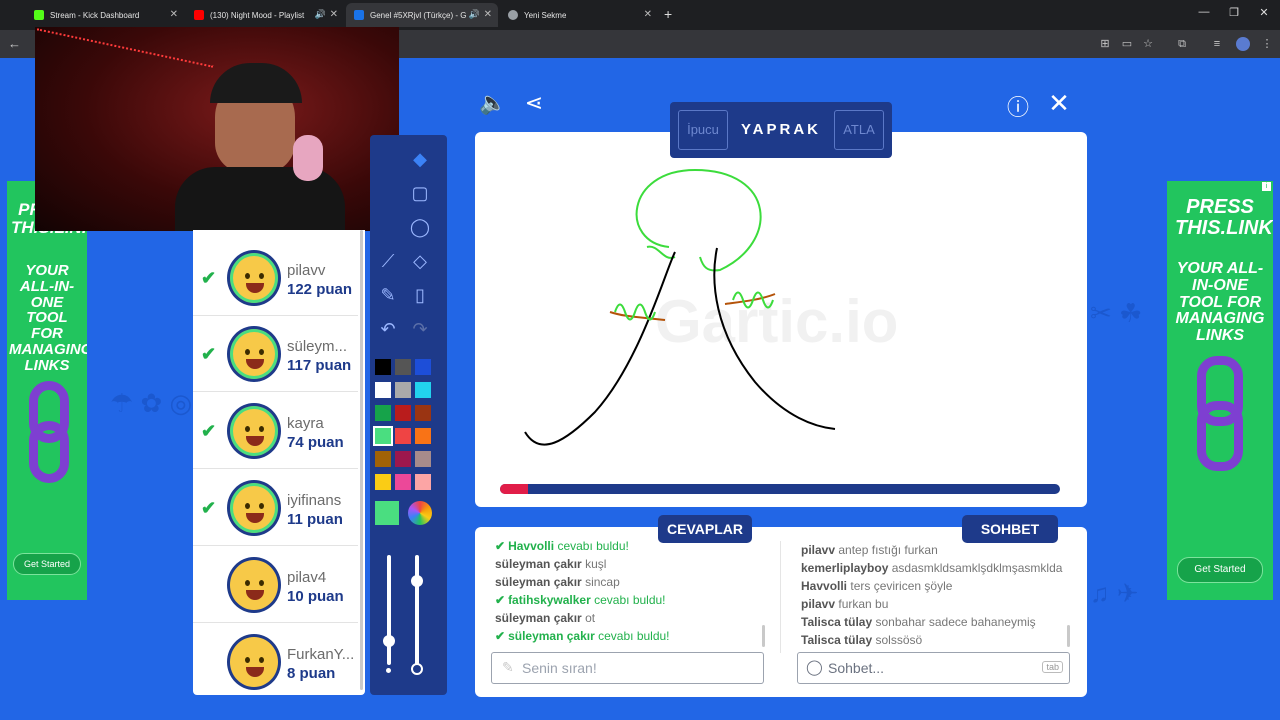 The height and width of the screenshot is (720, 1280). What do you see at coordinates (824, 586) in the screenshot?
I see `message-user: Havvolli` at bounding box center [824, 586].